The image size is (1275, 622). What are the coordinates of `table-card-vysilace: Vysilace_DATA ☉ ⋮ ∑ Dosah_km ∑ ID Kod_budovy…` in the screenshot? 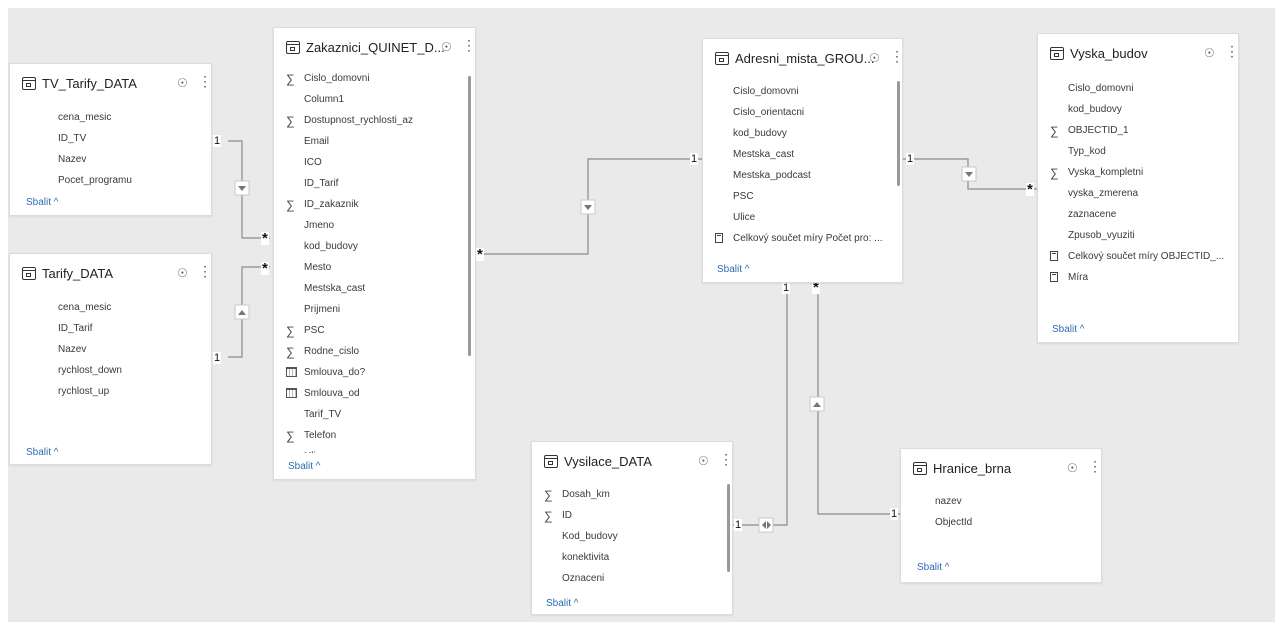 It's located at (632, 528).